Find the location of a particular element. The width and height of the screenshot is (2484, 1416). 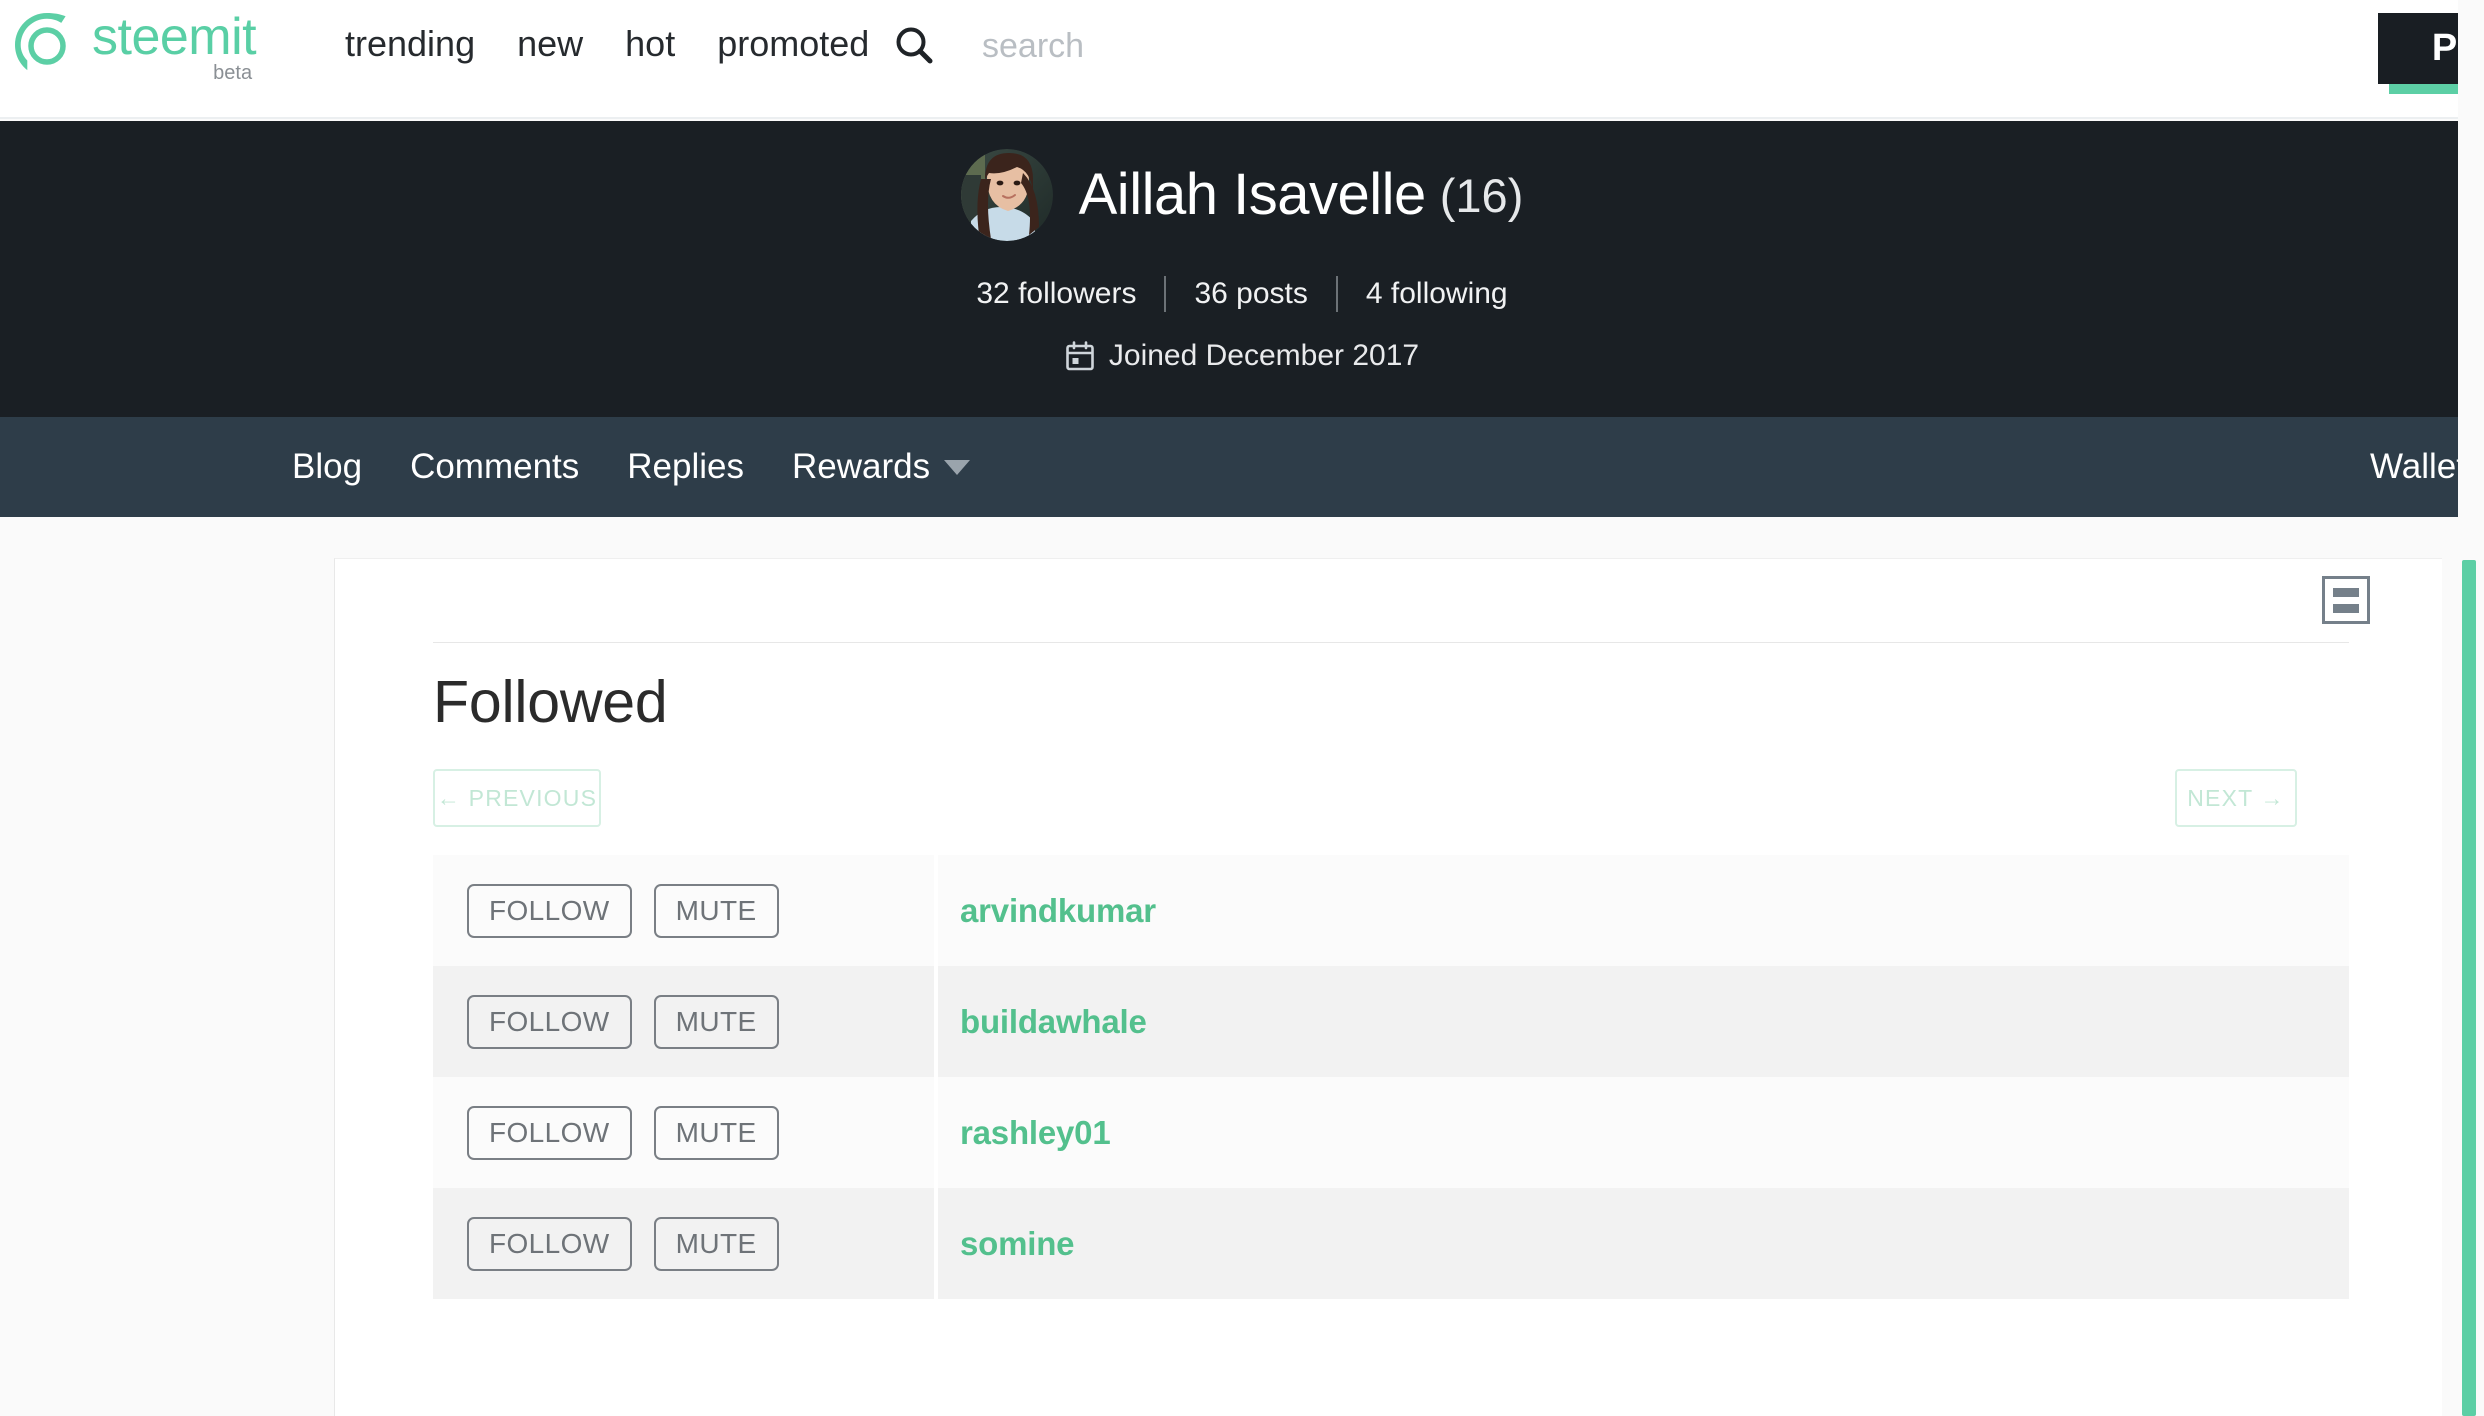

tab-rewards: Rewards is located at coordinates (881, 467).